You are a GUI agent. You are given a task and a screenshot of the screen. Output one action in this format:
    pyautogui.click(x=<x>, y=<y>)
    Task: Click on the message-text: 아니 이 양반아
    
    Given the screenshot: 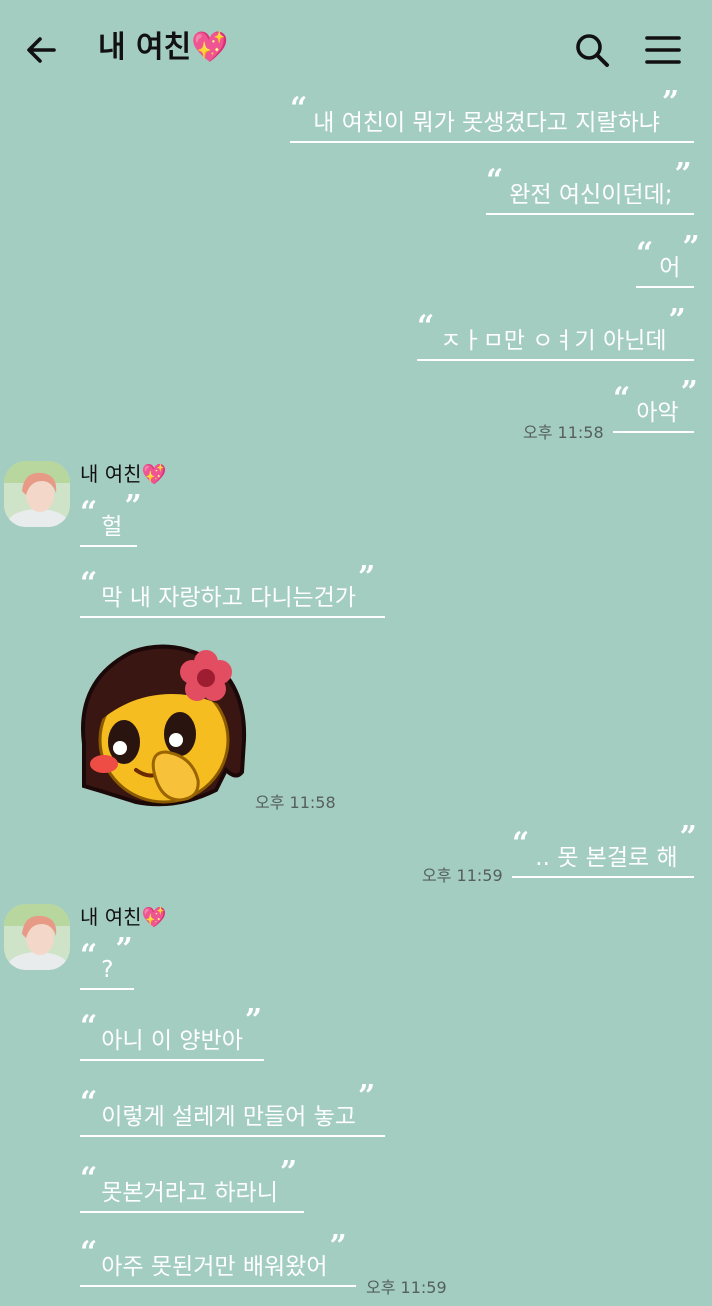 What is the action you would take?
    pyautogui.click(x=172, y=1041)
    